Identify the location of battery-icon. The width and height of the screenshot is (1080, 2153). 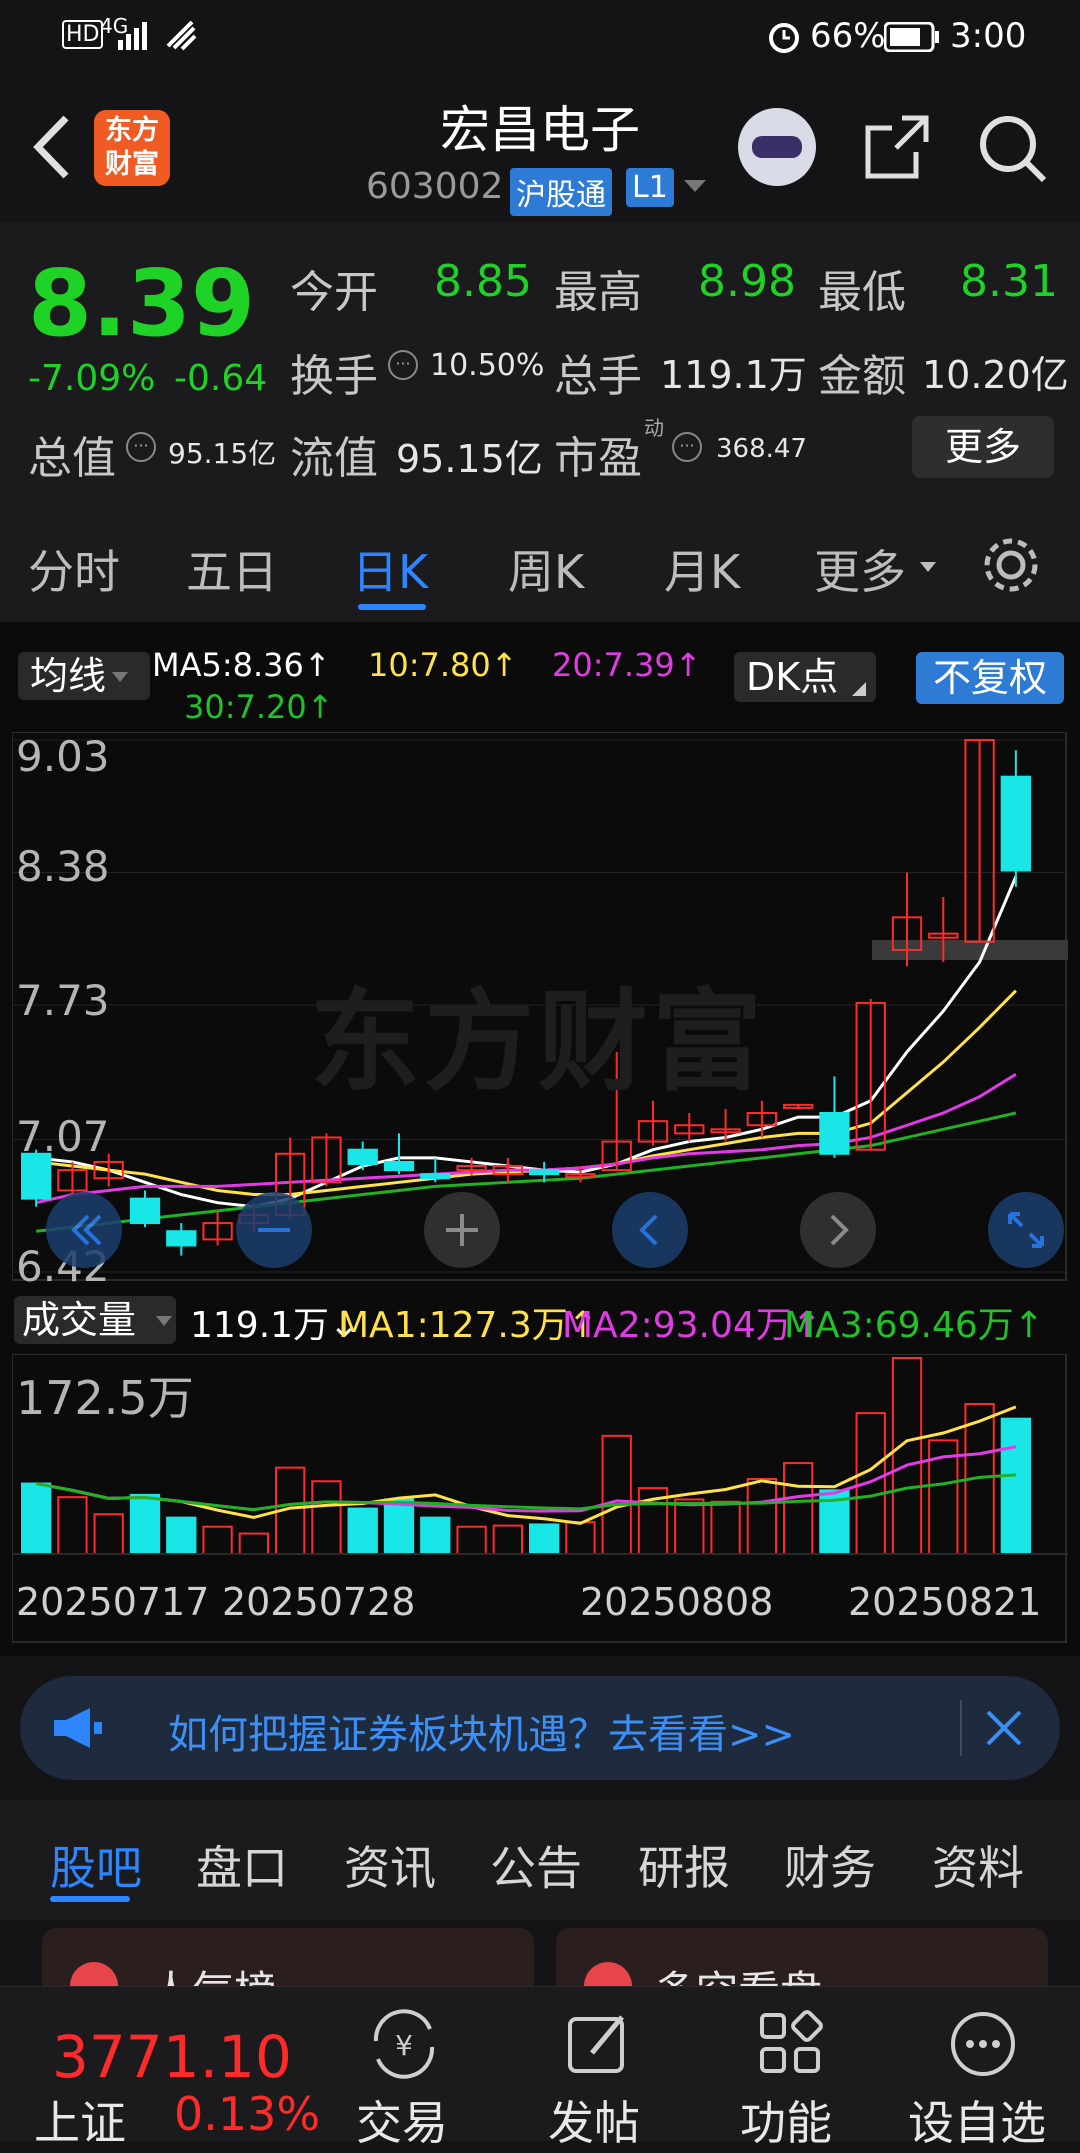
(911, 37).